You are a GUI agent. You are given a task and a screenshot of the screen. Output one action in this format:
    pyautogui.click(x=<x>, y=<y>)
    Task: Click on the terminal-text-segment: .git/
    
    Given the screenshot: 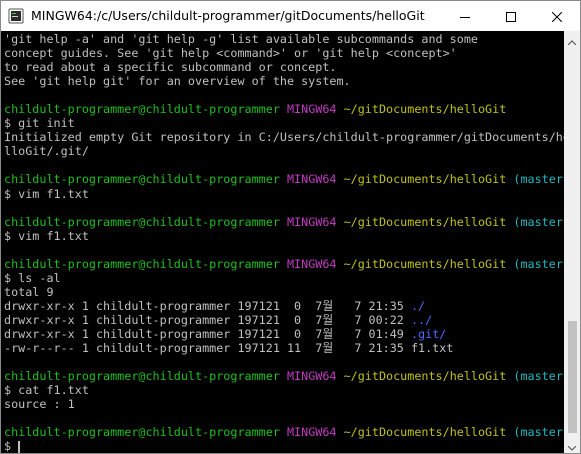 What is the action you would take?
    pyautogui.click(x=428, y=333)
    